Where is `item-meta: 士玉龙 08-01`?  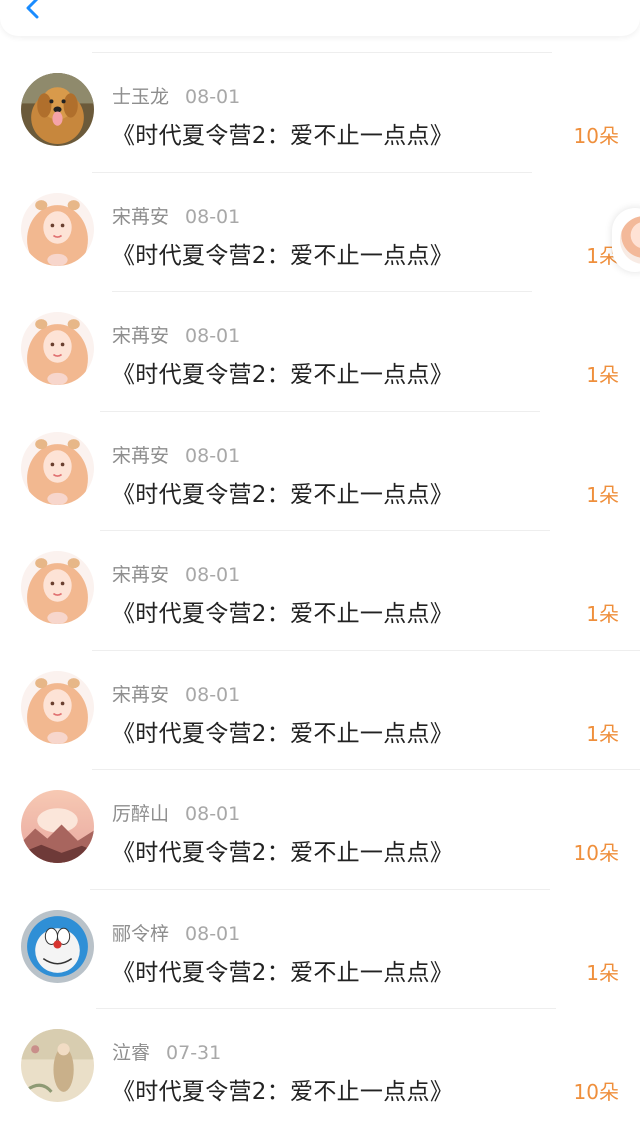
item-meta: 士玉龙 08-01 is located at coordinates (176, 95).